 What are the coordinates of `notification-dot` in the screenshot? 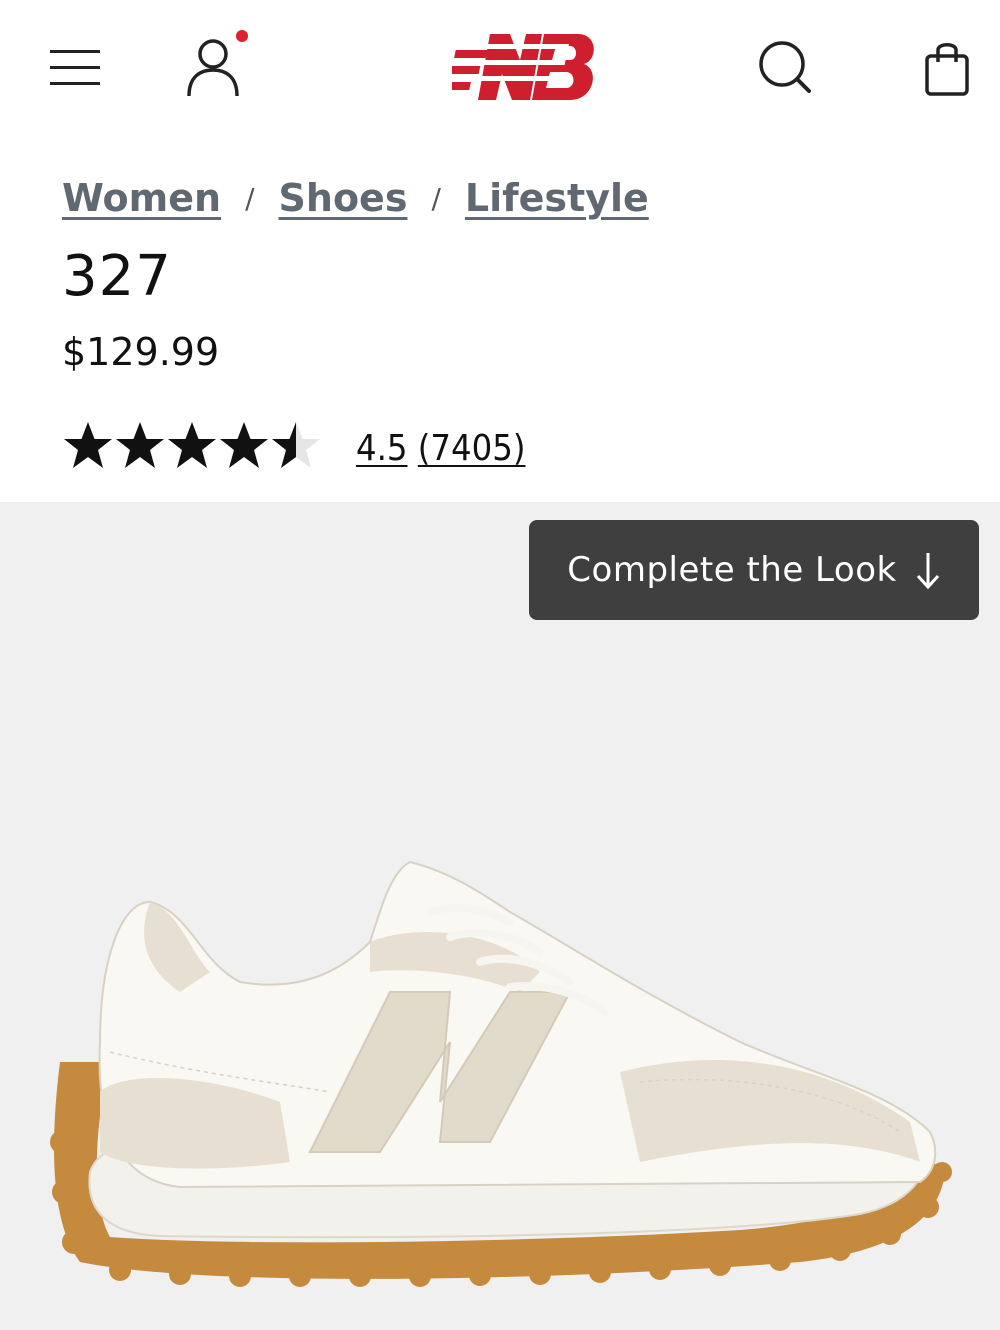 It's located at (242, 36).